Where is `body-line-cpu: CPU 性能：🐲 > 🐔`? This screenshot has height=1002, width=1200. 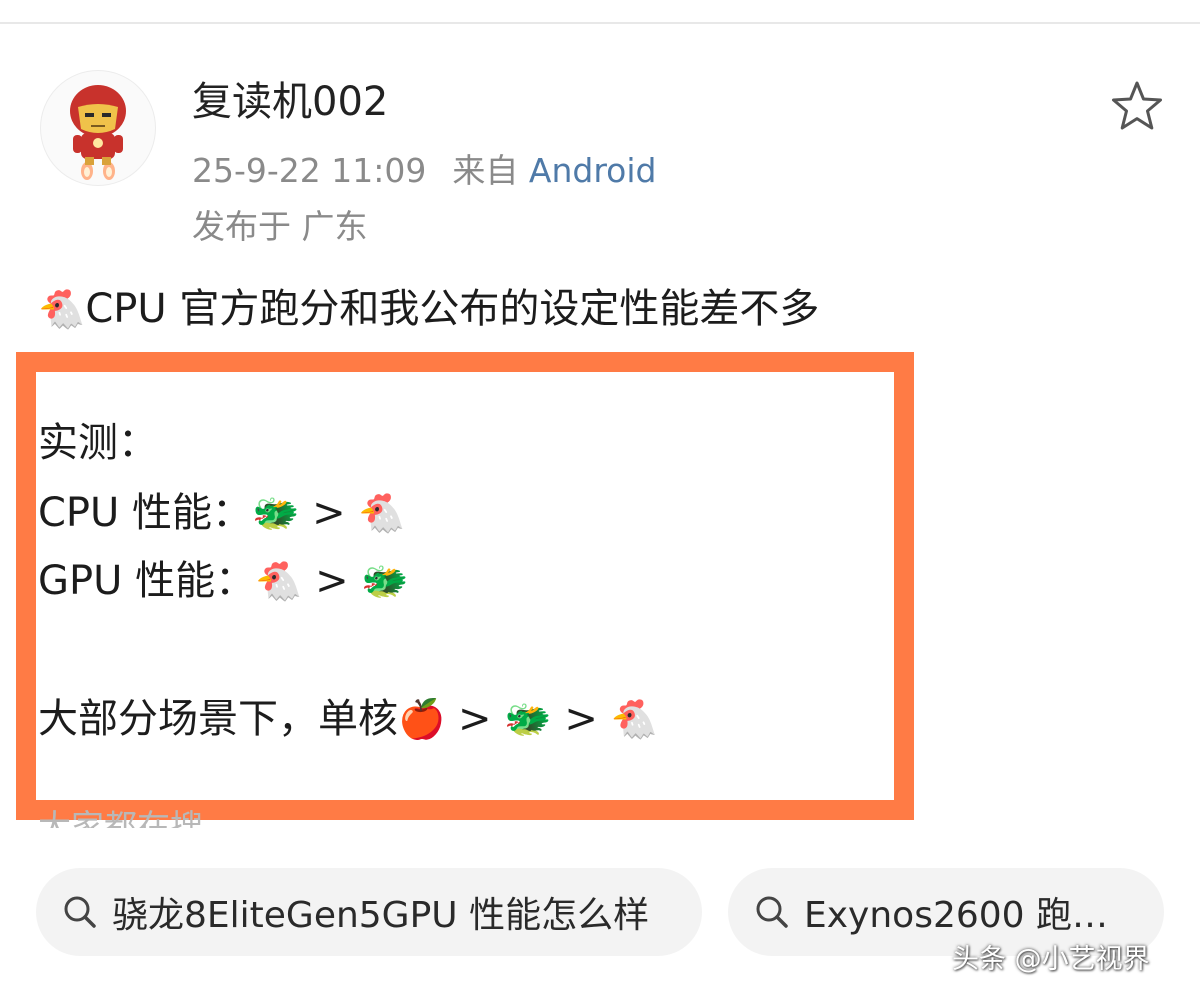
body-line-cpu: CPU 性能：🐲 > 🐔 is located at coordinates (222, 513).